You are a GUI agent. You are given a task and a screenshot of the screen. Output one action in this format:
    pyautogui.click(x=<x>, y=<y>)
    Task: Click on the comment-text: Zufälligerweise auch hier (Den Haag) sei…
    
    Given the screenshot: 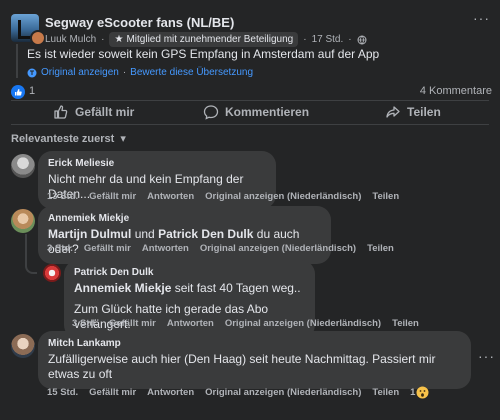 What is the action you would take?
    pyautogui.click(x=242, y=366)
    